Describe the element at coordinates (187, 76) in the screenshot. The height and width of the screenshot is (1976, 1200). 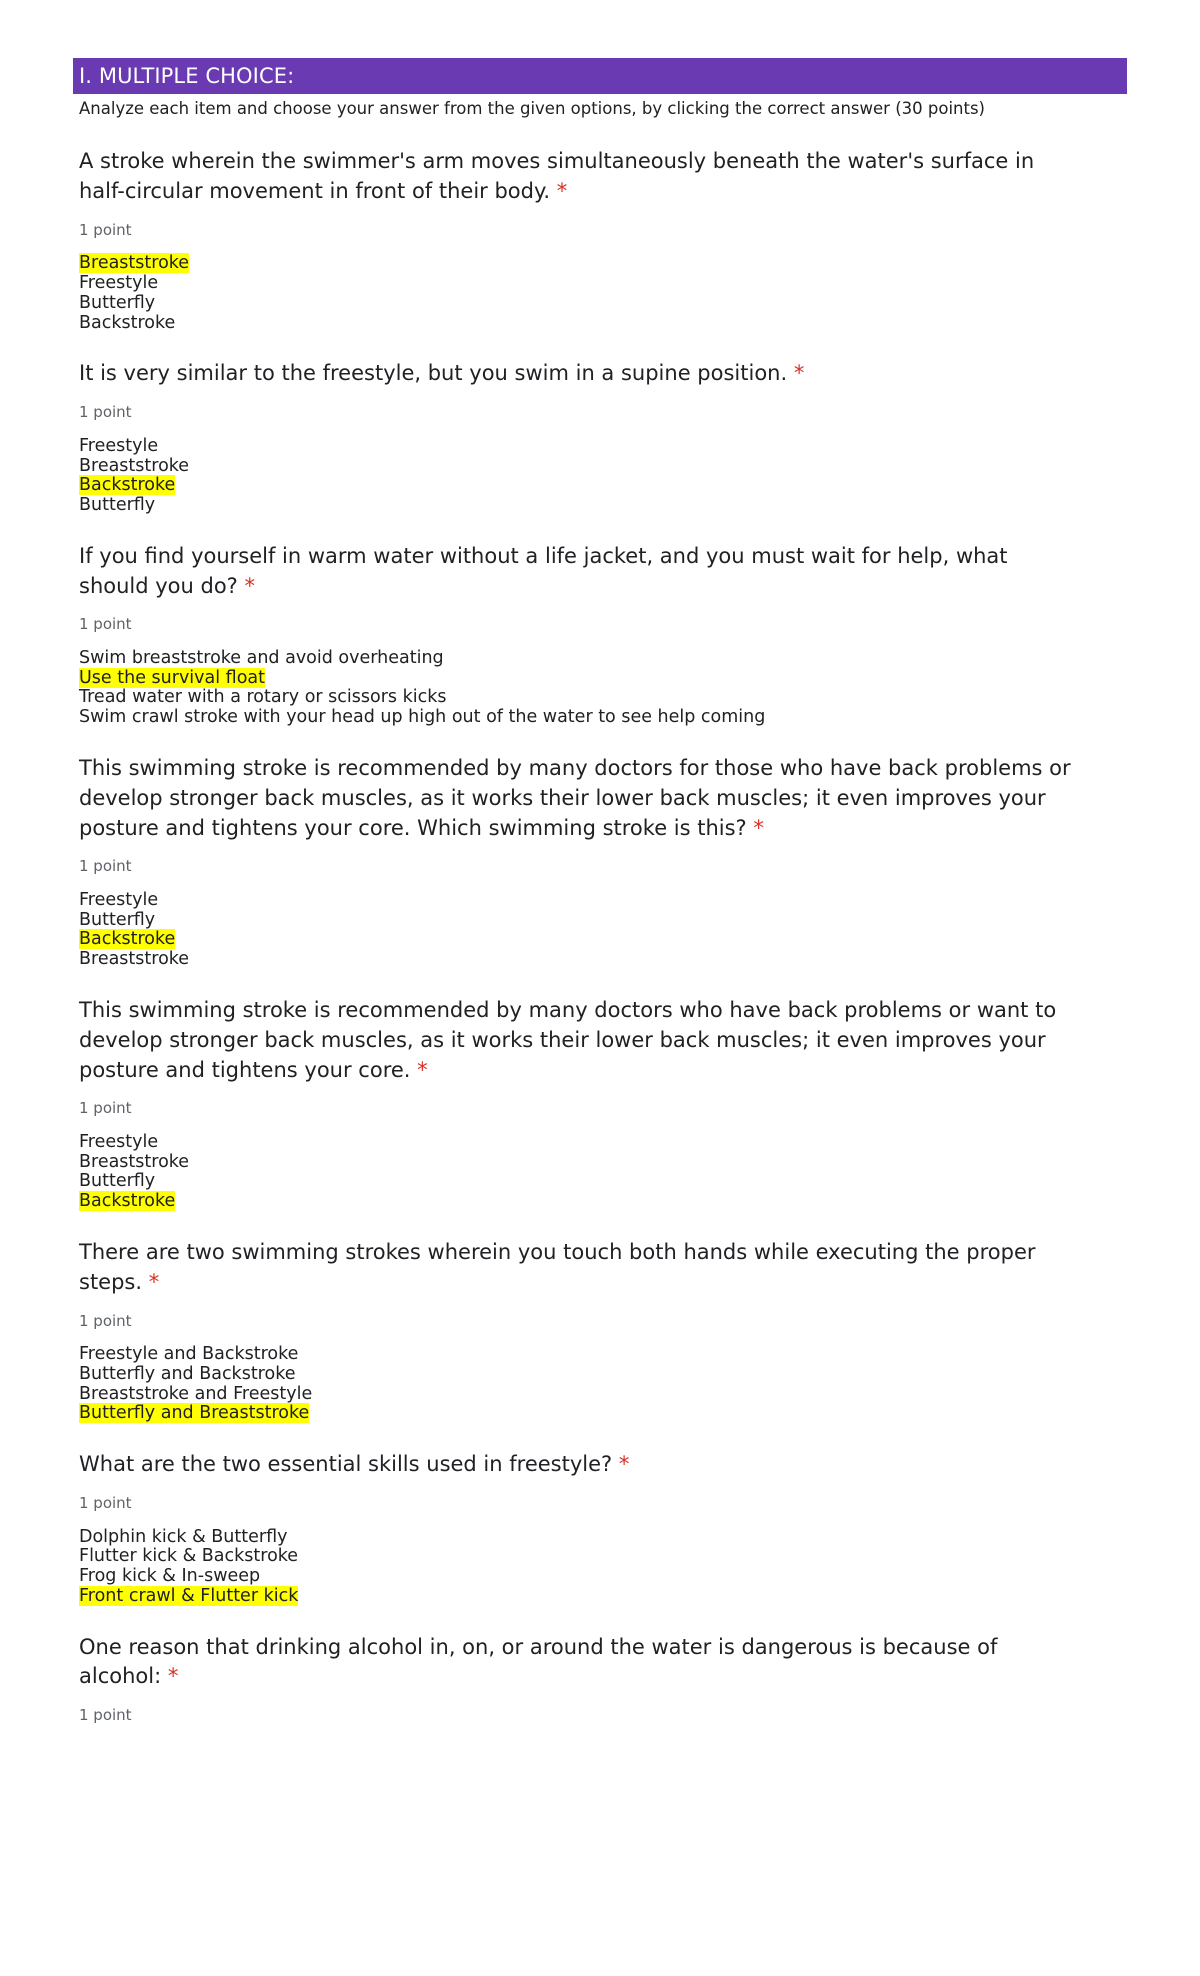
I see `section-header-title: I. MULTIPLE CHOICE:` at that location.